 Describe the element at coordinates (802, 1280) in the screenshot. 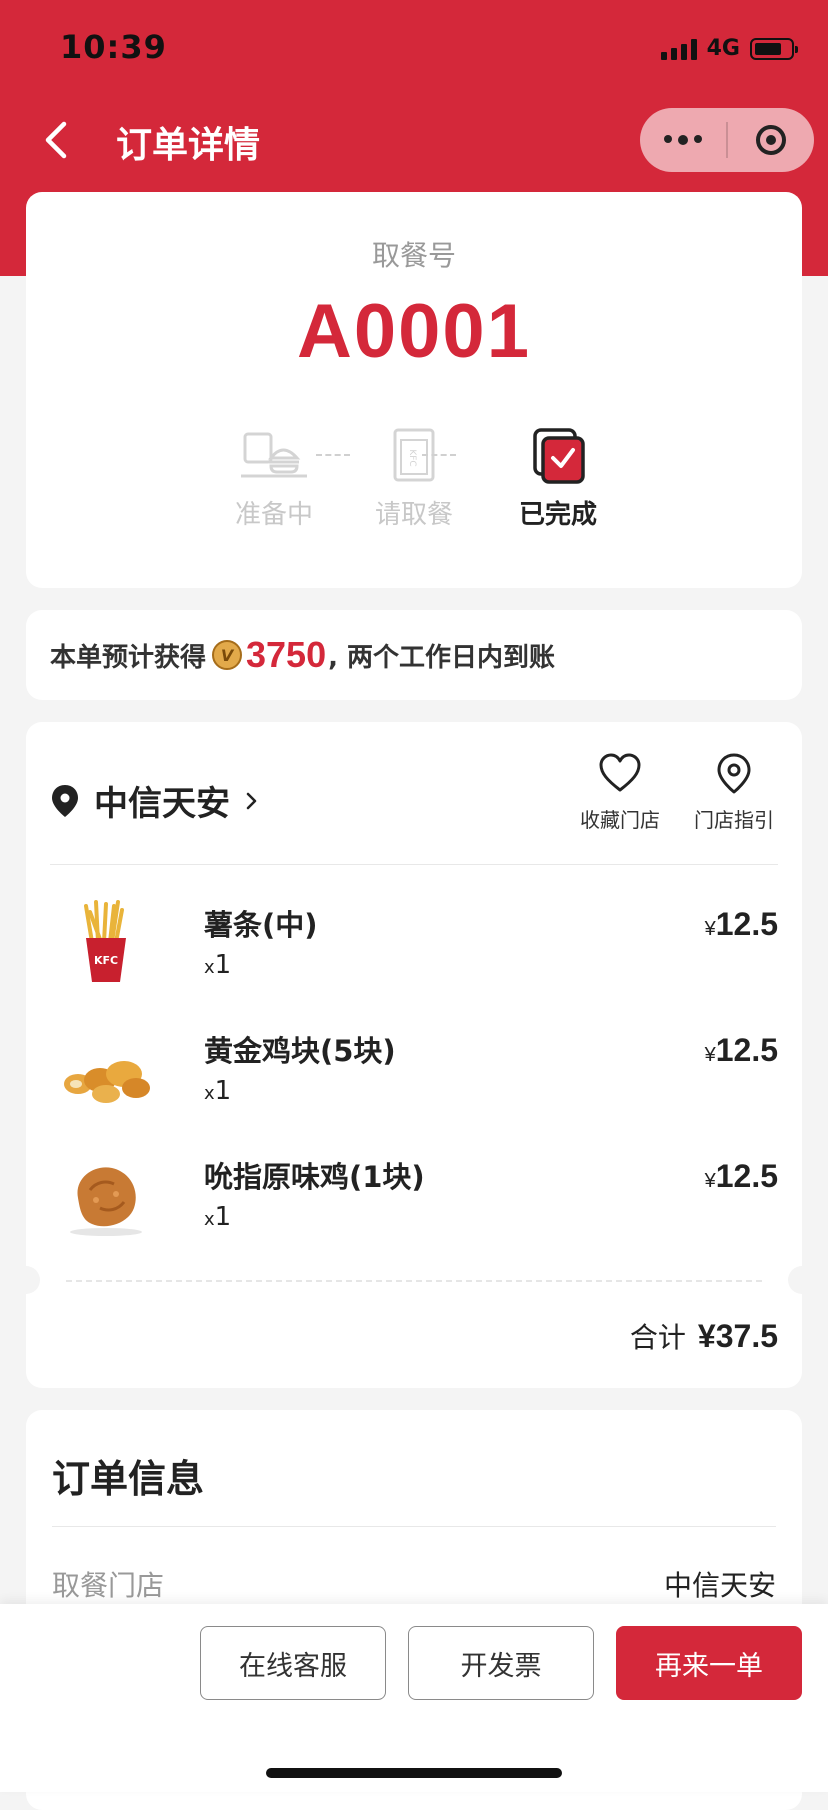

I see `ticket-notch-right` at that location.